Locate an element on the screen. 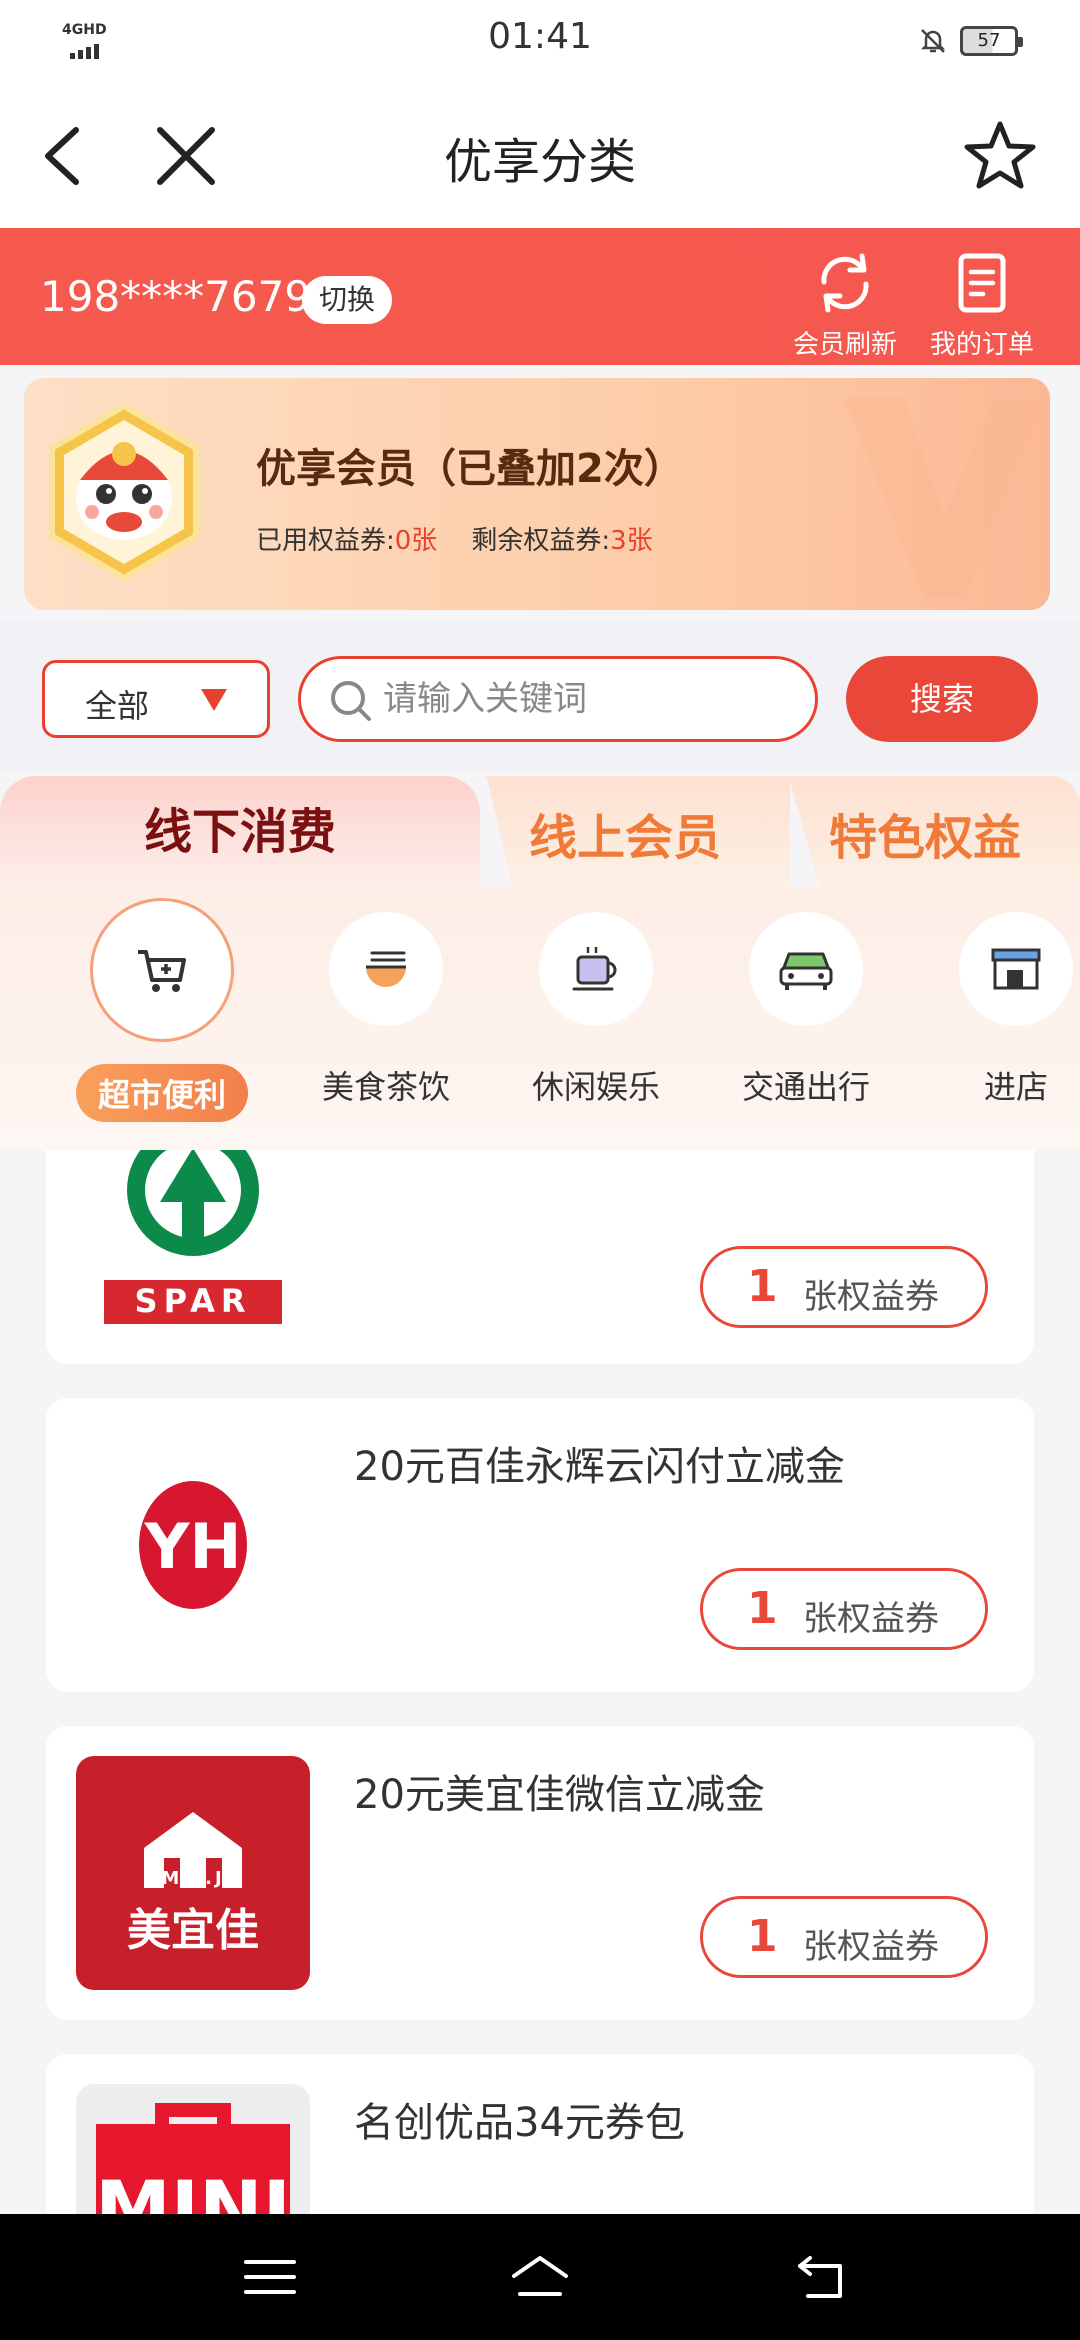 This screenshot has height=2340, width=1080. tab-online-membership: 线上会员 is located at coordinates (638, 832).